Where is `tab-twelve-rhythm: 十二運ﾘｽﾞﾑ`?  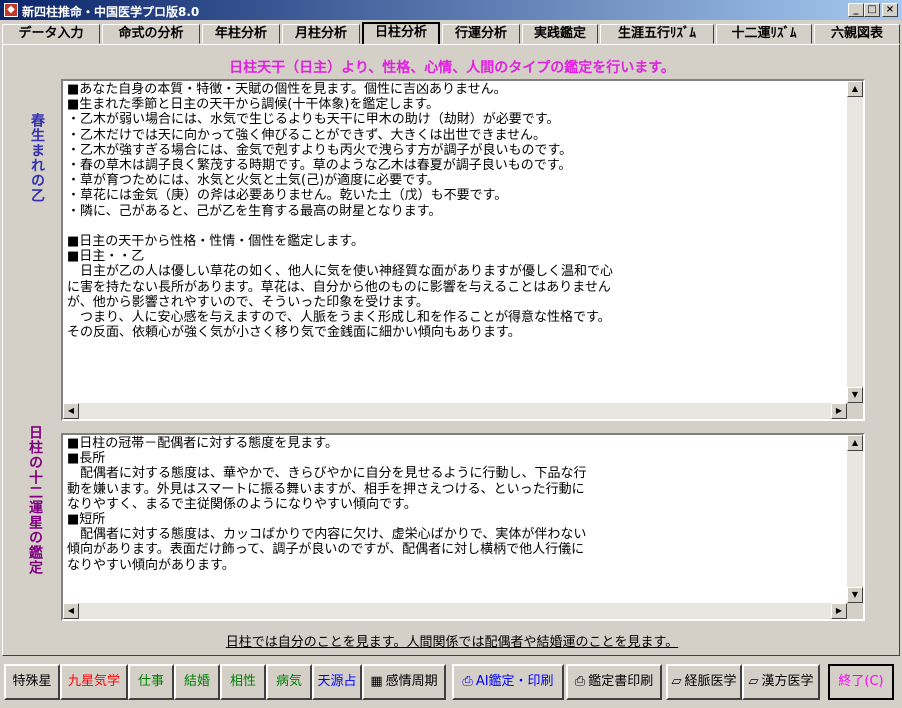 tab-twelve-rhythm: 十二運ﾘｽﾞﾑ is located at coordinates (764, 34).